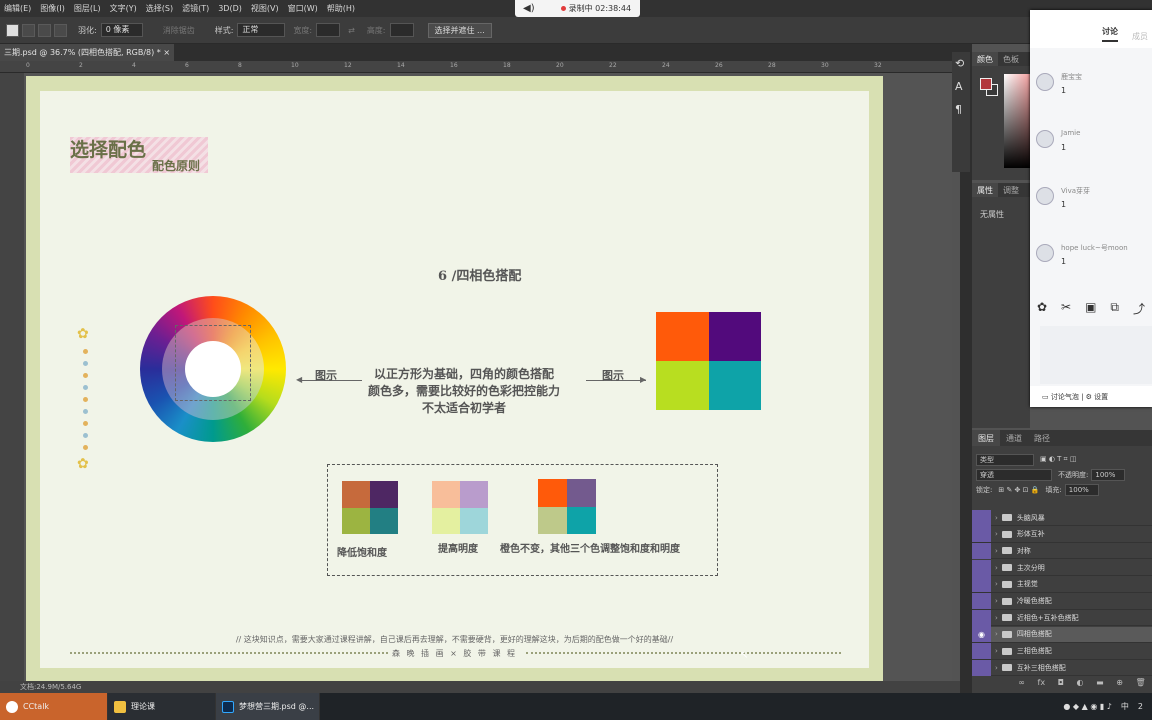 This screenshot has width=1152, height=720. I want to click on width-input, so click(328, 30).